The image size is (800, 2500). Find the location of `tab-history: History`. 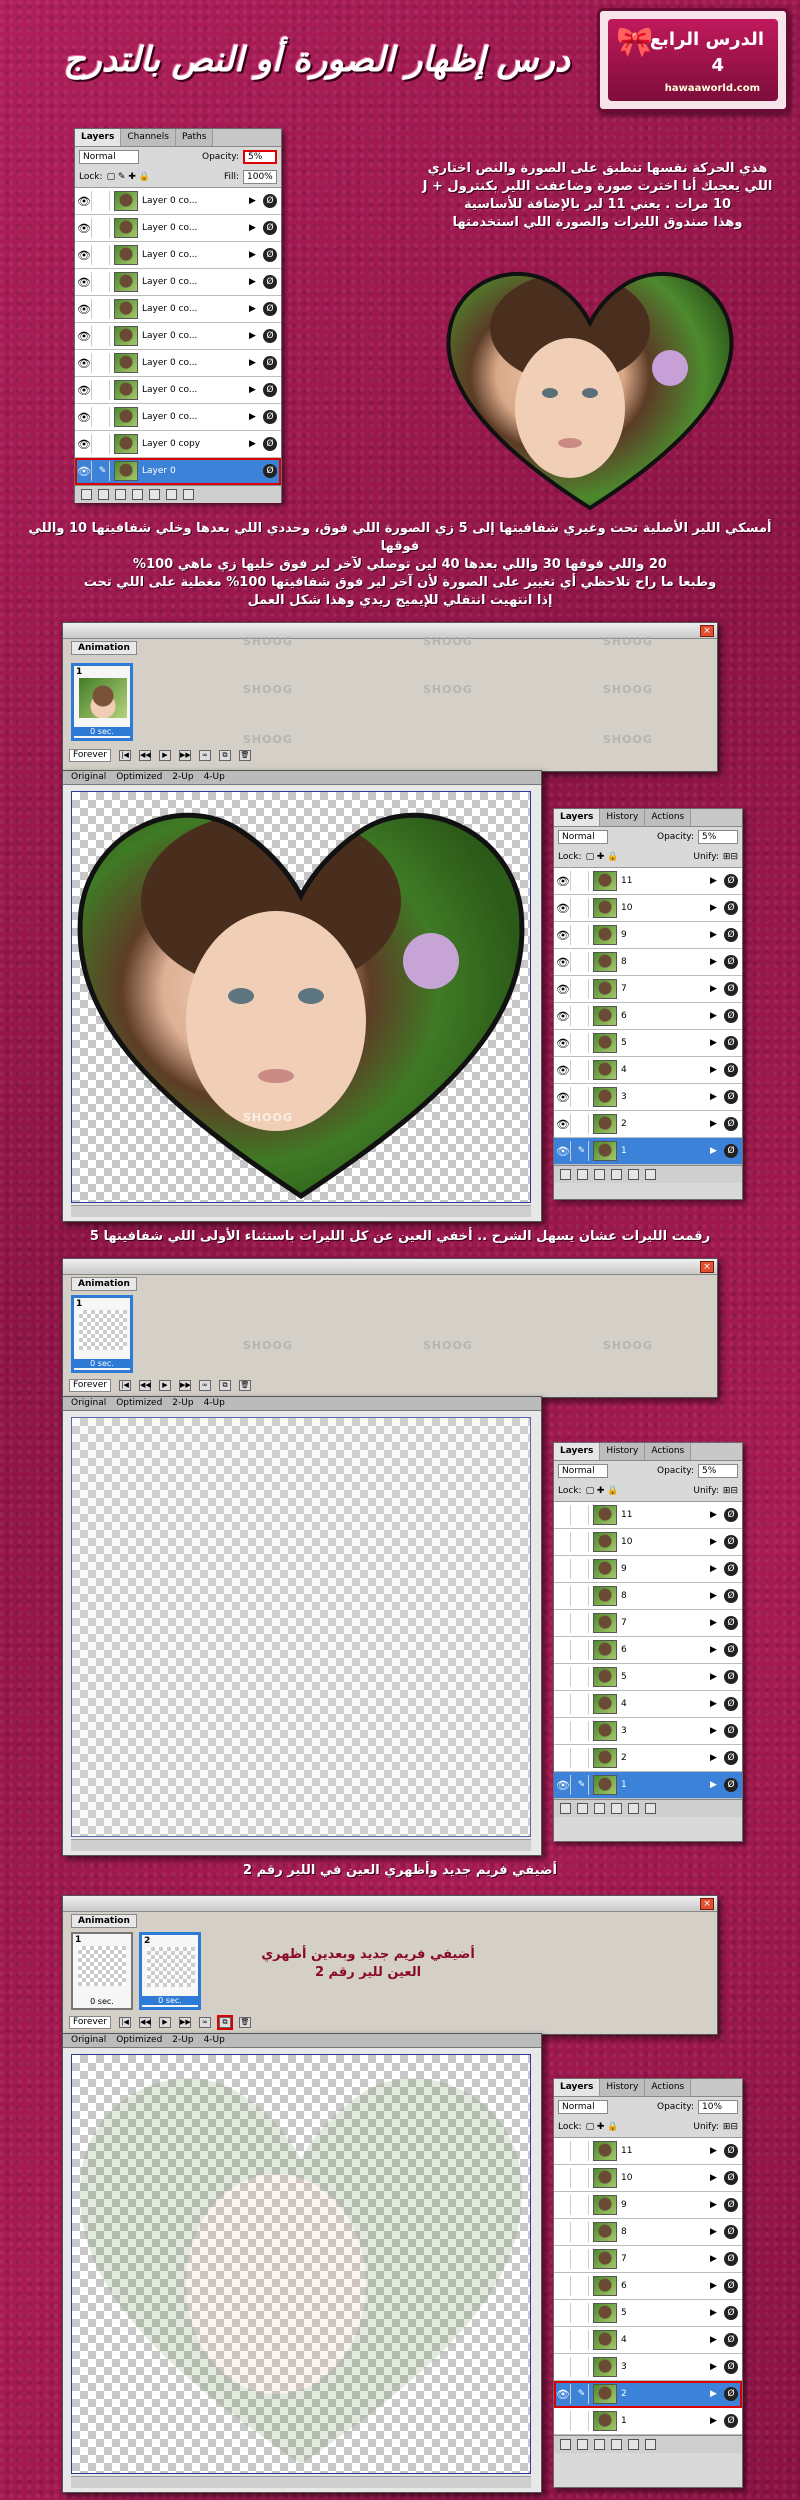

tab-history: History is located at coordinates (623, 817).